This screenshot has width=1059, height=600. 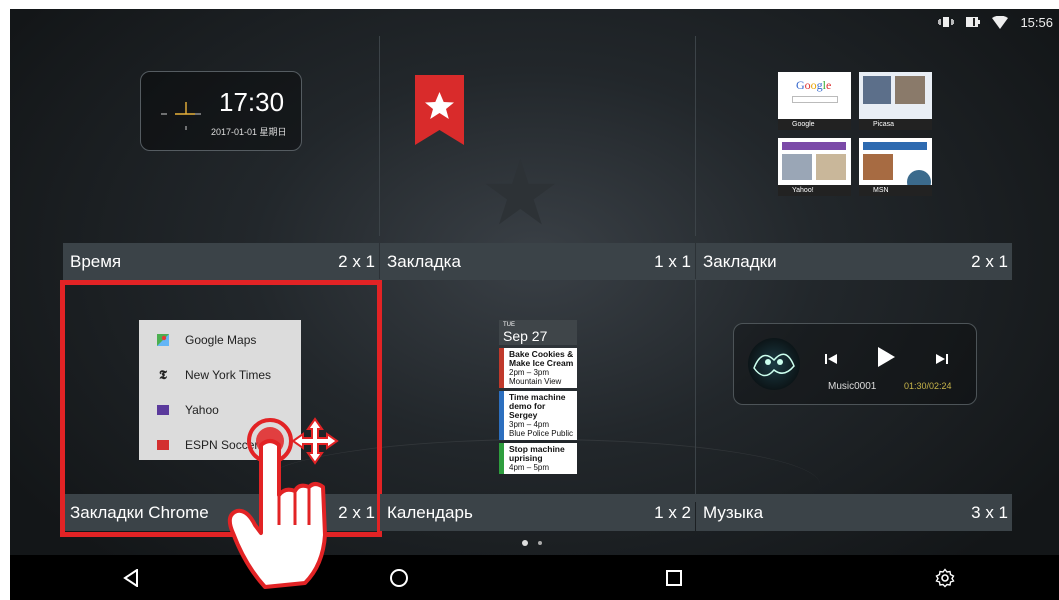 What do you see at coordinates (855, 136) in the screenshot?
I see `bookmarks-thumbnails: Google Google Picasa Yahoo! MSN` at bounding box center [855, 136].